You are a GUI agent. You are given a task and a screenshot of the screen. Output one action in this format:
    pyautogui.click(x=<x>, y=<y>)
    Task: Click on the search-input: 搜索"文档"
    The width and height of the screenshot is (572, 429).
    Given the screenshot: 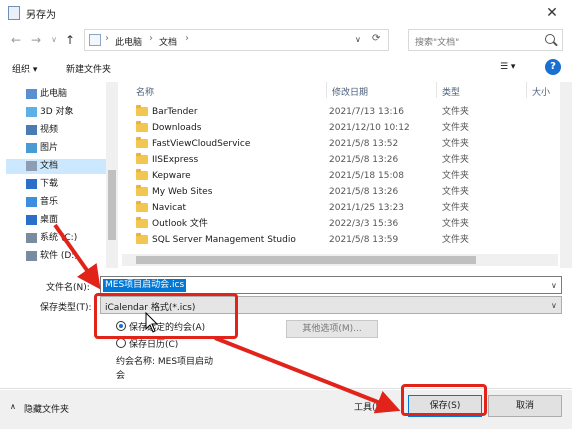 What is the action you would take?
    pyautogui.click(x=437, y=41)
    